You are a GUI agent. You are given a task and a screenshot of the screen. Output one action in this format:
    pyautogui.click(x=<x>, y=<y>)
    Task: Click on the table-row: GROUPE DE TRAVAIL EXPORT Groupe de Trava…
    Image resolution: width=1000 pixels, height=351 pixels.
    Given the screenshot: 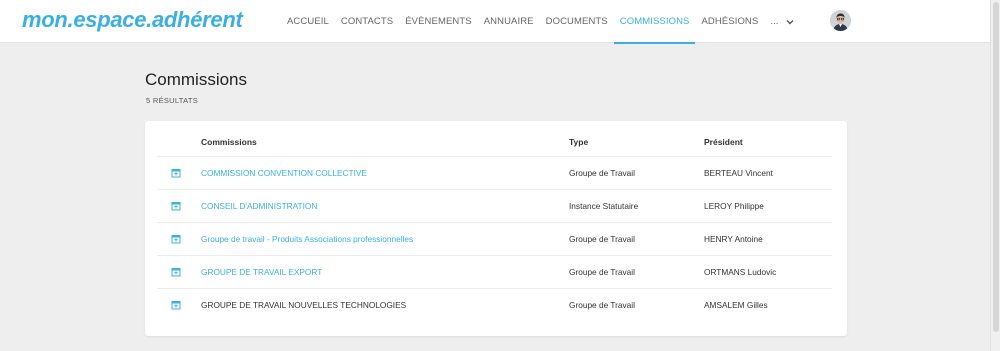 What is the action you would take?
    pyautogui.click(x=494, y=271)
    